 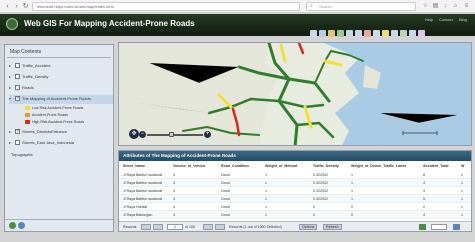 What do you see at coordinates (403, 33) in the screenshot?
I see `print-tool-icon` at bounding box center [403, 33].